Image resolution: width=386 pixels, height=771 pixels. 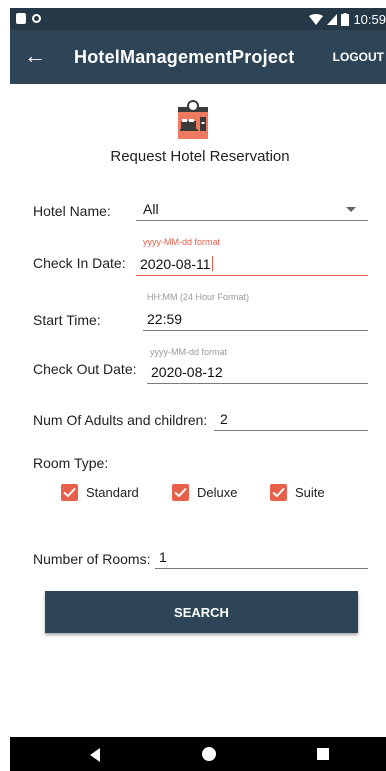 What do you see at coordinates (95, 755) in the screenshot?
I see `nav-back-icon` at bounding box center [95, 755].